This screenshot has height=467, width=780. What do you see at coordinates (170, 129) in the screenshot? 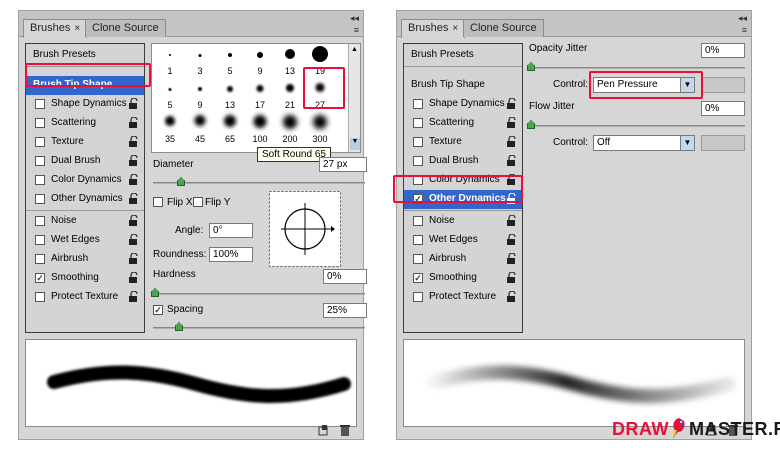
I see `brush-tip-cell: 35` at bounding box center [170, 129].